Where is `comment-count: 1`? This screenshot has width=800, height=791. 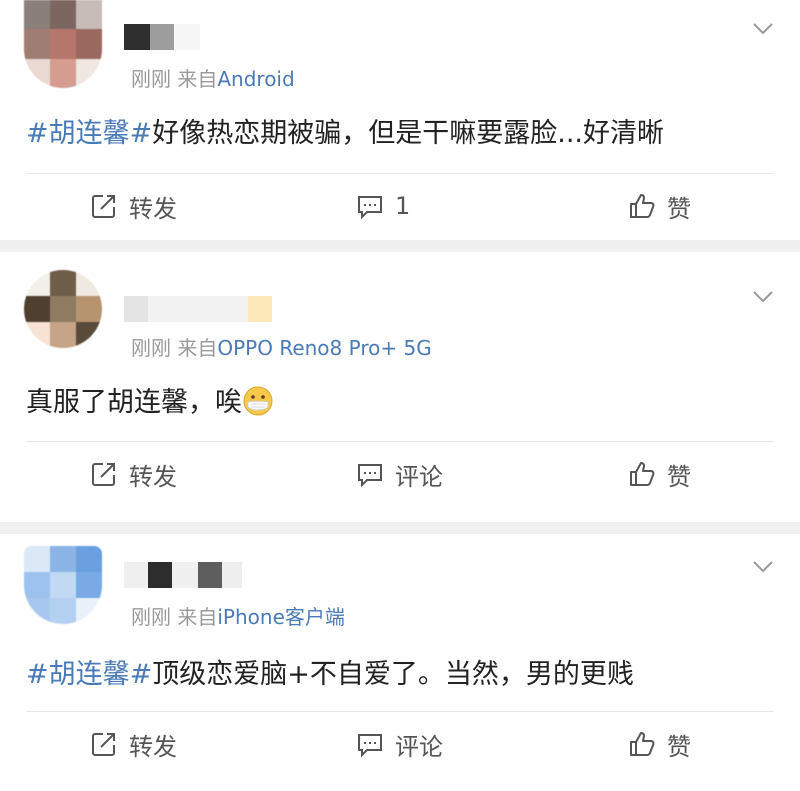 comment-count: 1 is located at coordinates (403, 206).